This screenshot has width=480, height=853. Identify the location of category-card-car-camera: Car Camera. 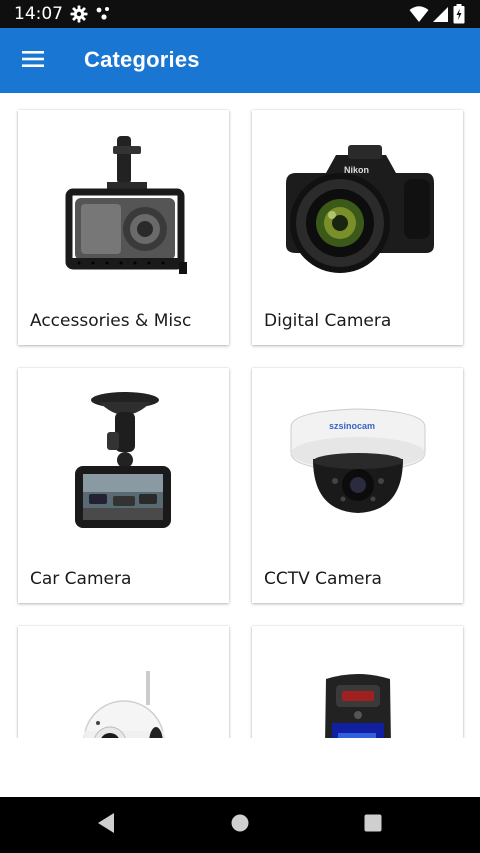
(123, 485).